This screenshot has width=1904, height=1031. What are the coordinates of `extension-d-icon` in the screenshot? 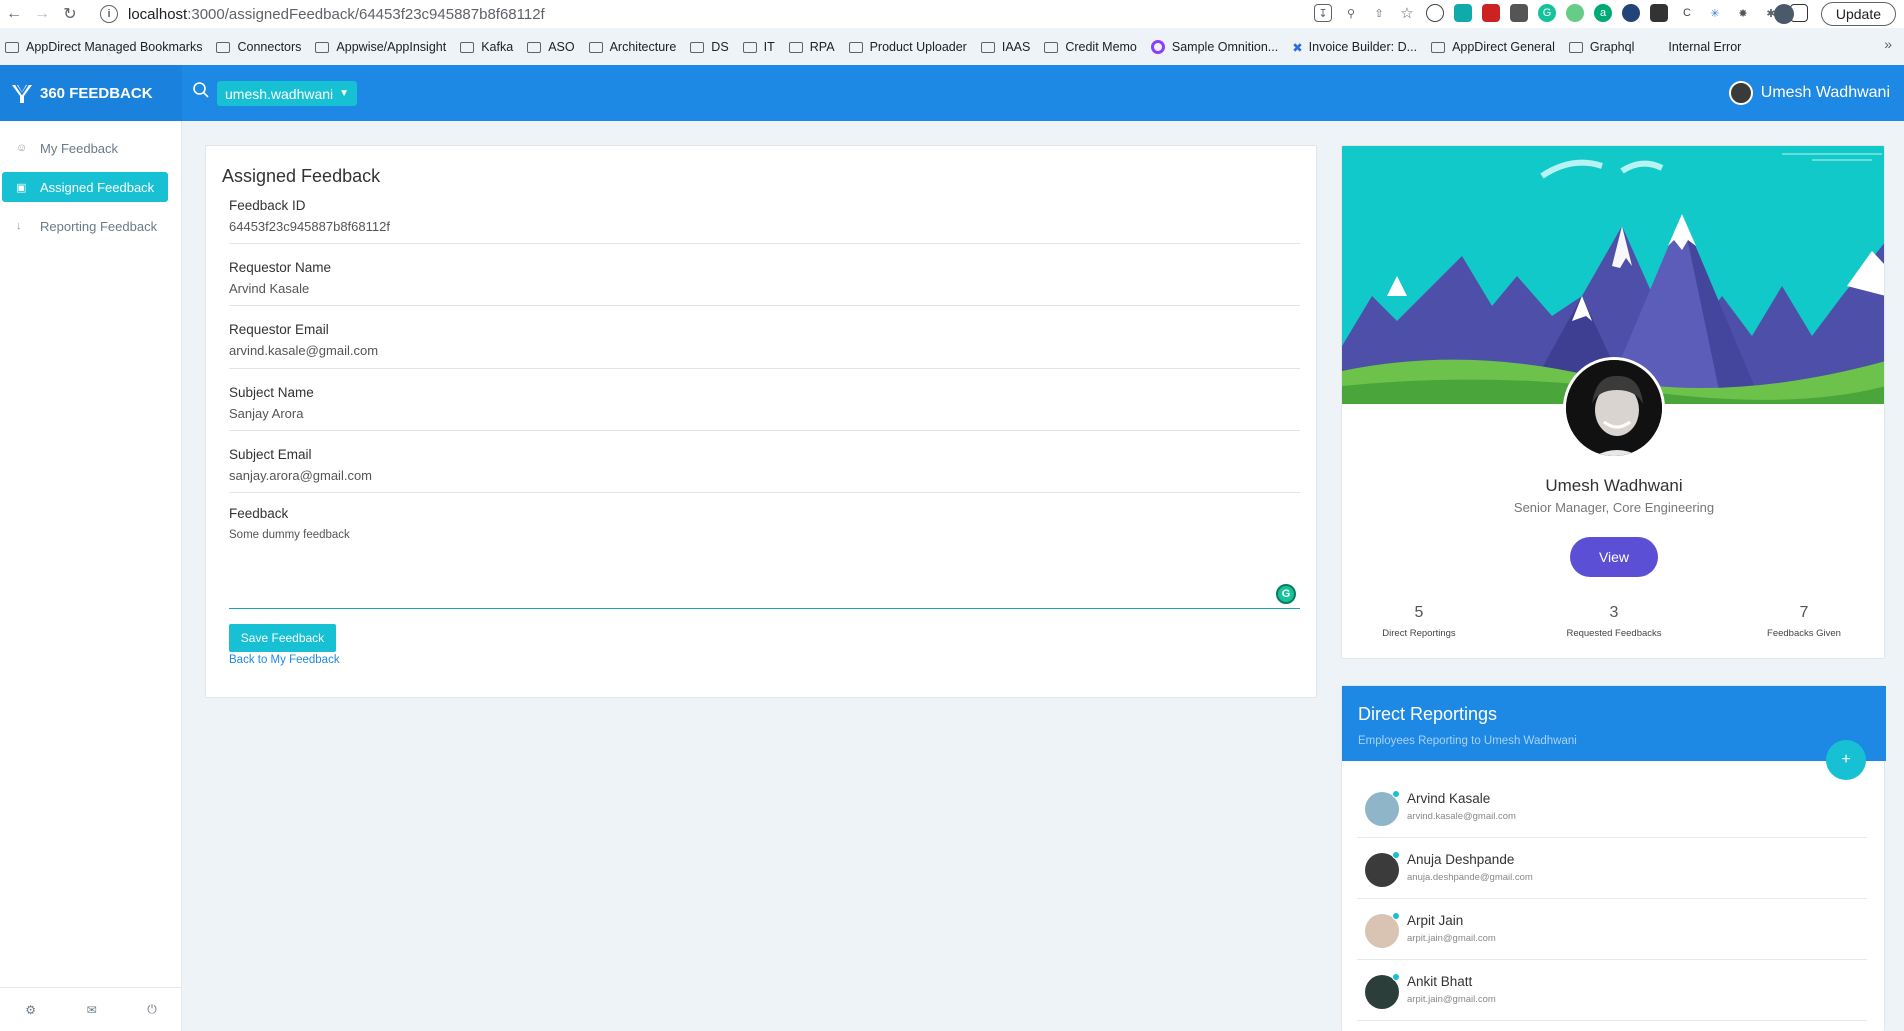 It's located at (1519, 13).